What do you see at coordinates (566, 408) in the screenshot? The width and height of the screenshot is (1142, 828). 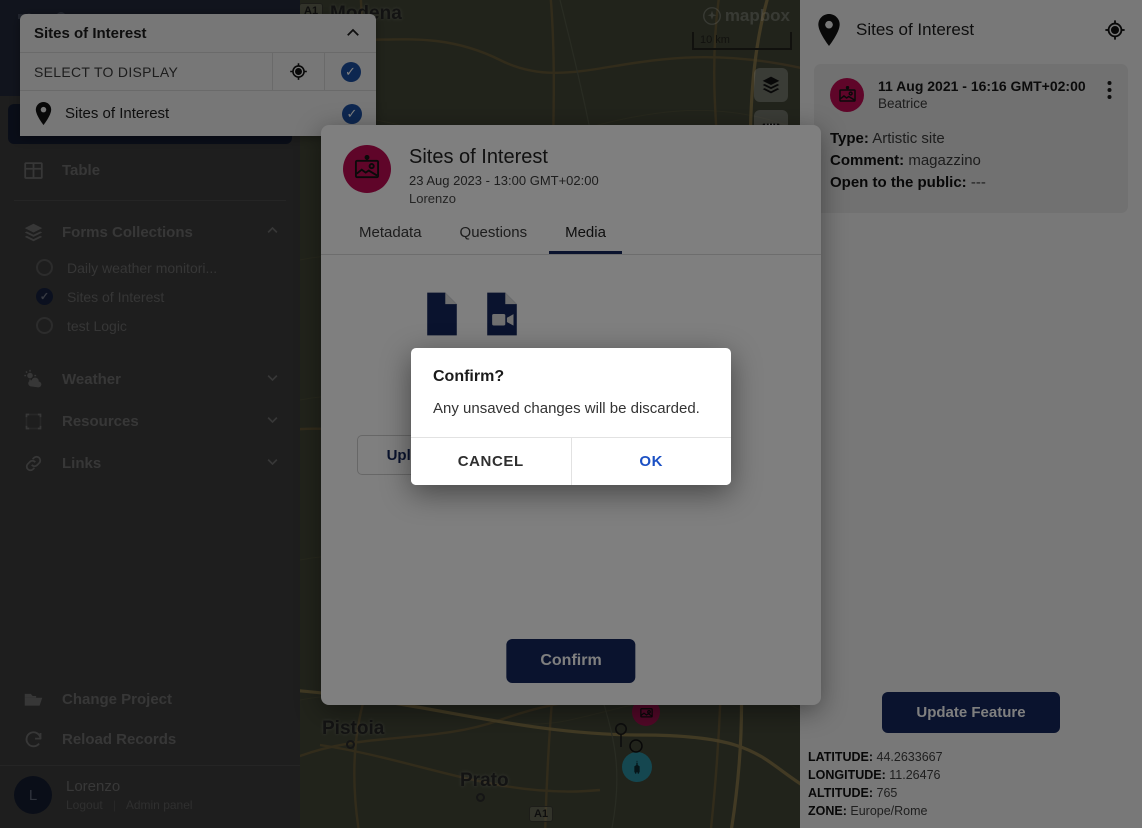 I see `confirm-dialog-message: Any unsaved changes will be discarded.` at bounding box center [566, 408].